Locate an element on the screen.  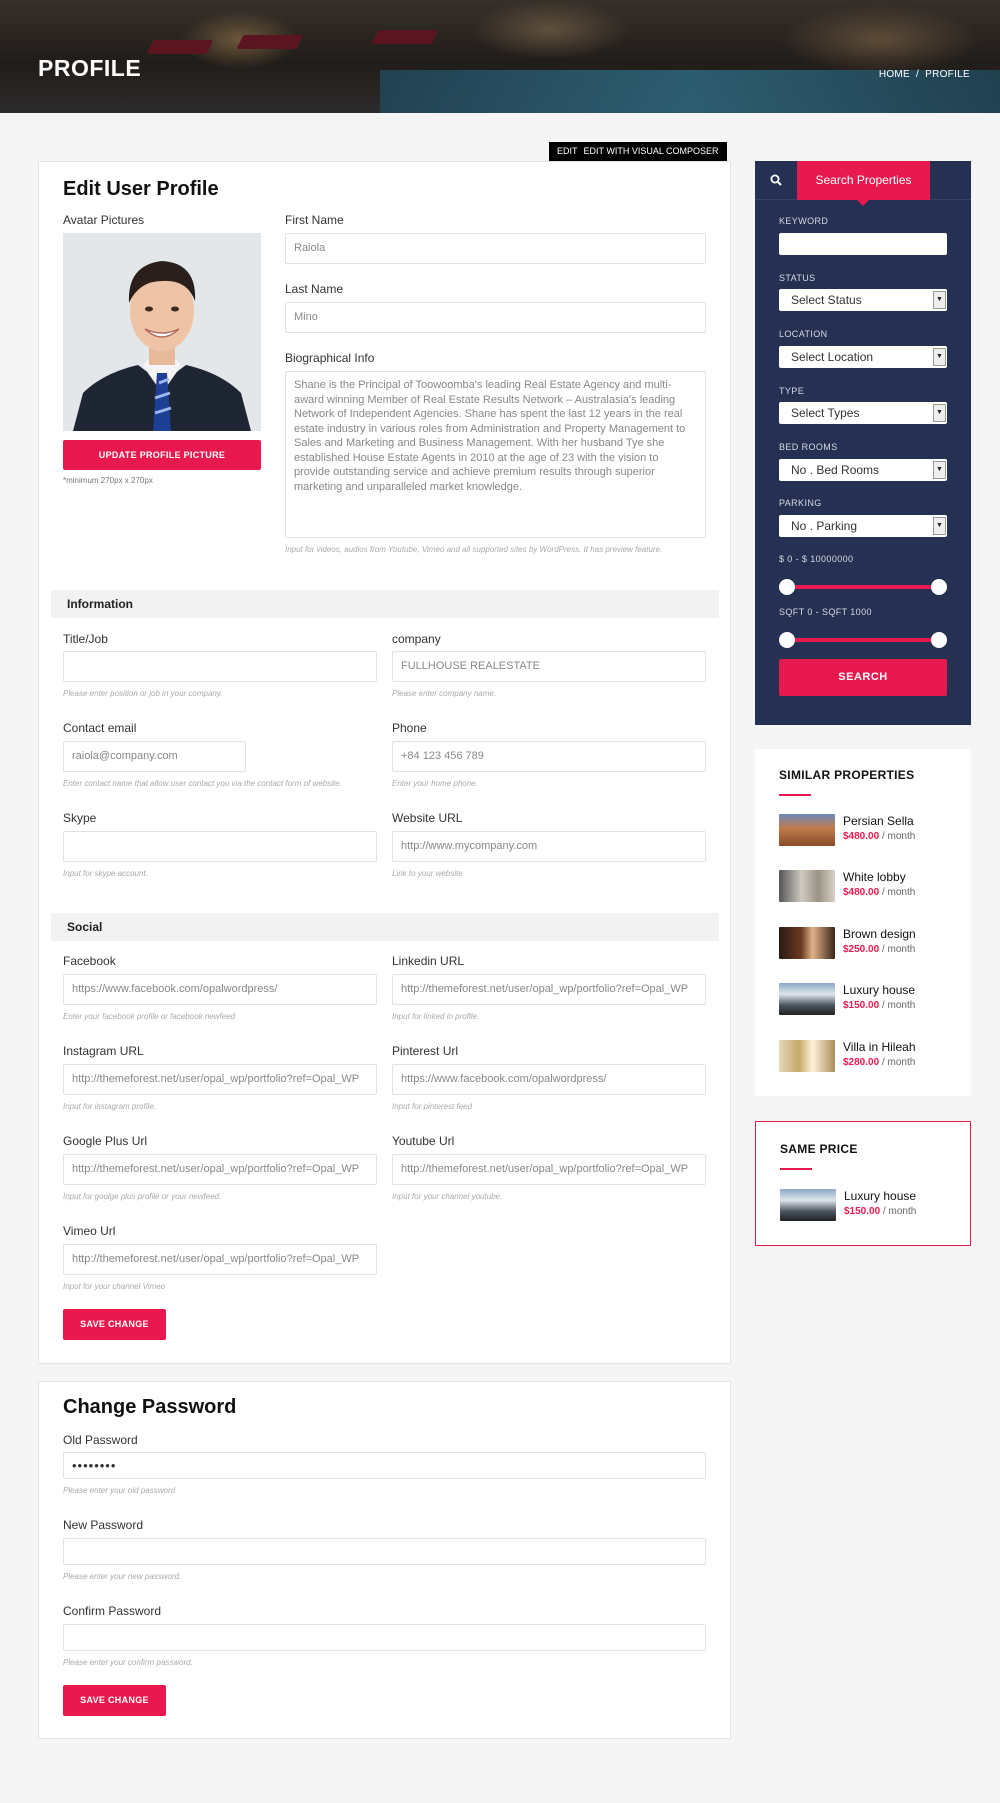
keyword-input is located at coordinates (863, 244).